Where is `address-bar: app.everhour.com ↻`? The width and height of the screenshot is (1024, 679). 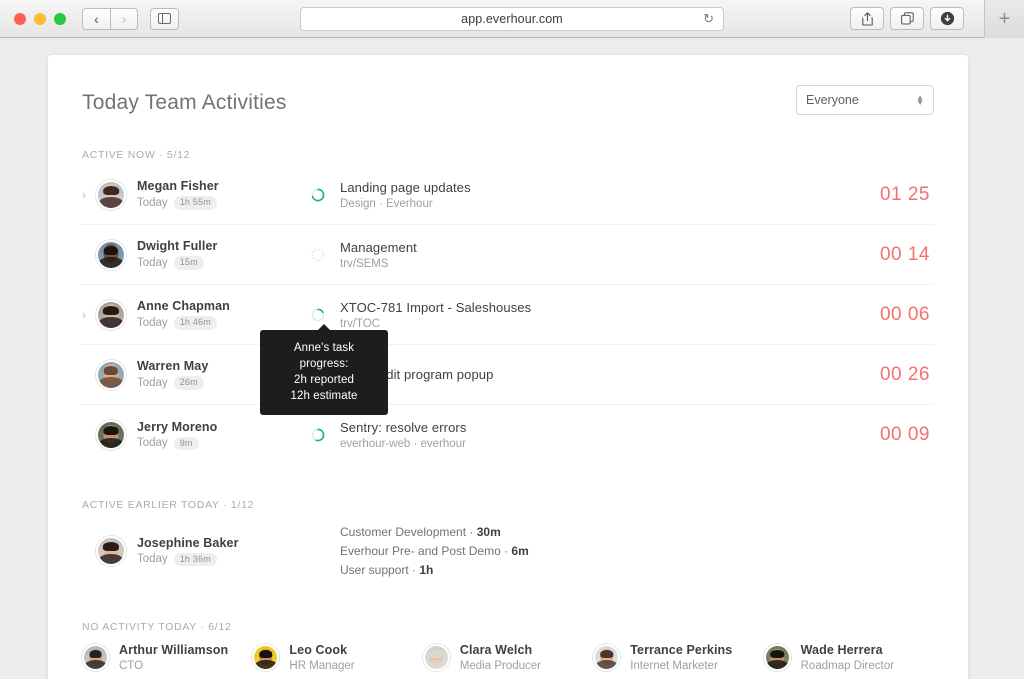
address-bar: app.everhour.com ↻ is located at coordinates (512, 18).